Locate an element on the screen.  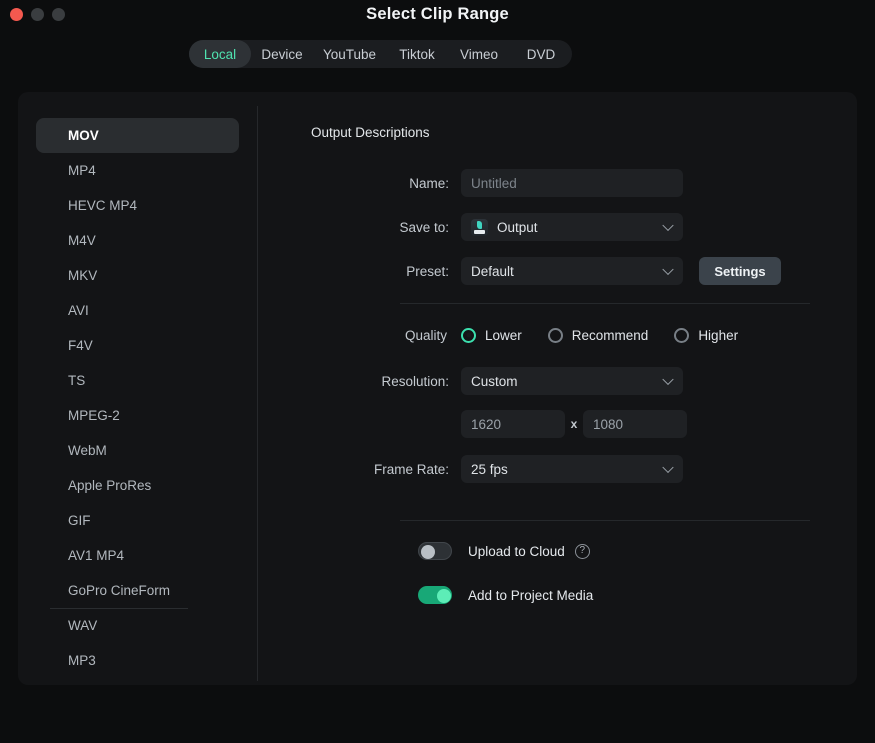
sidebar-item-mp4: MP4 is located at coordinates (137, 170).